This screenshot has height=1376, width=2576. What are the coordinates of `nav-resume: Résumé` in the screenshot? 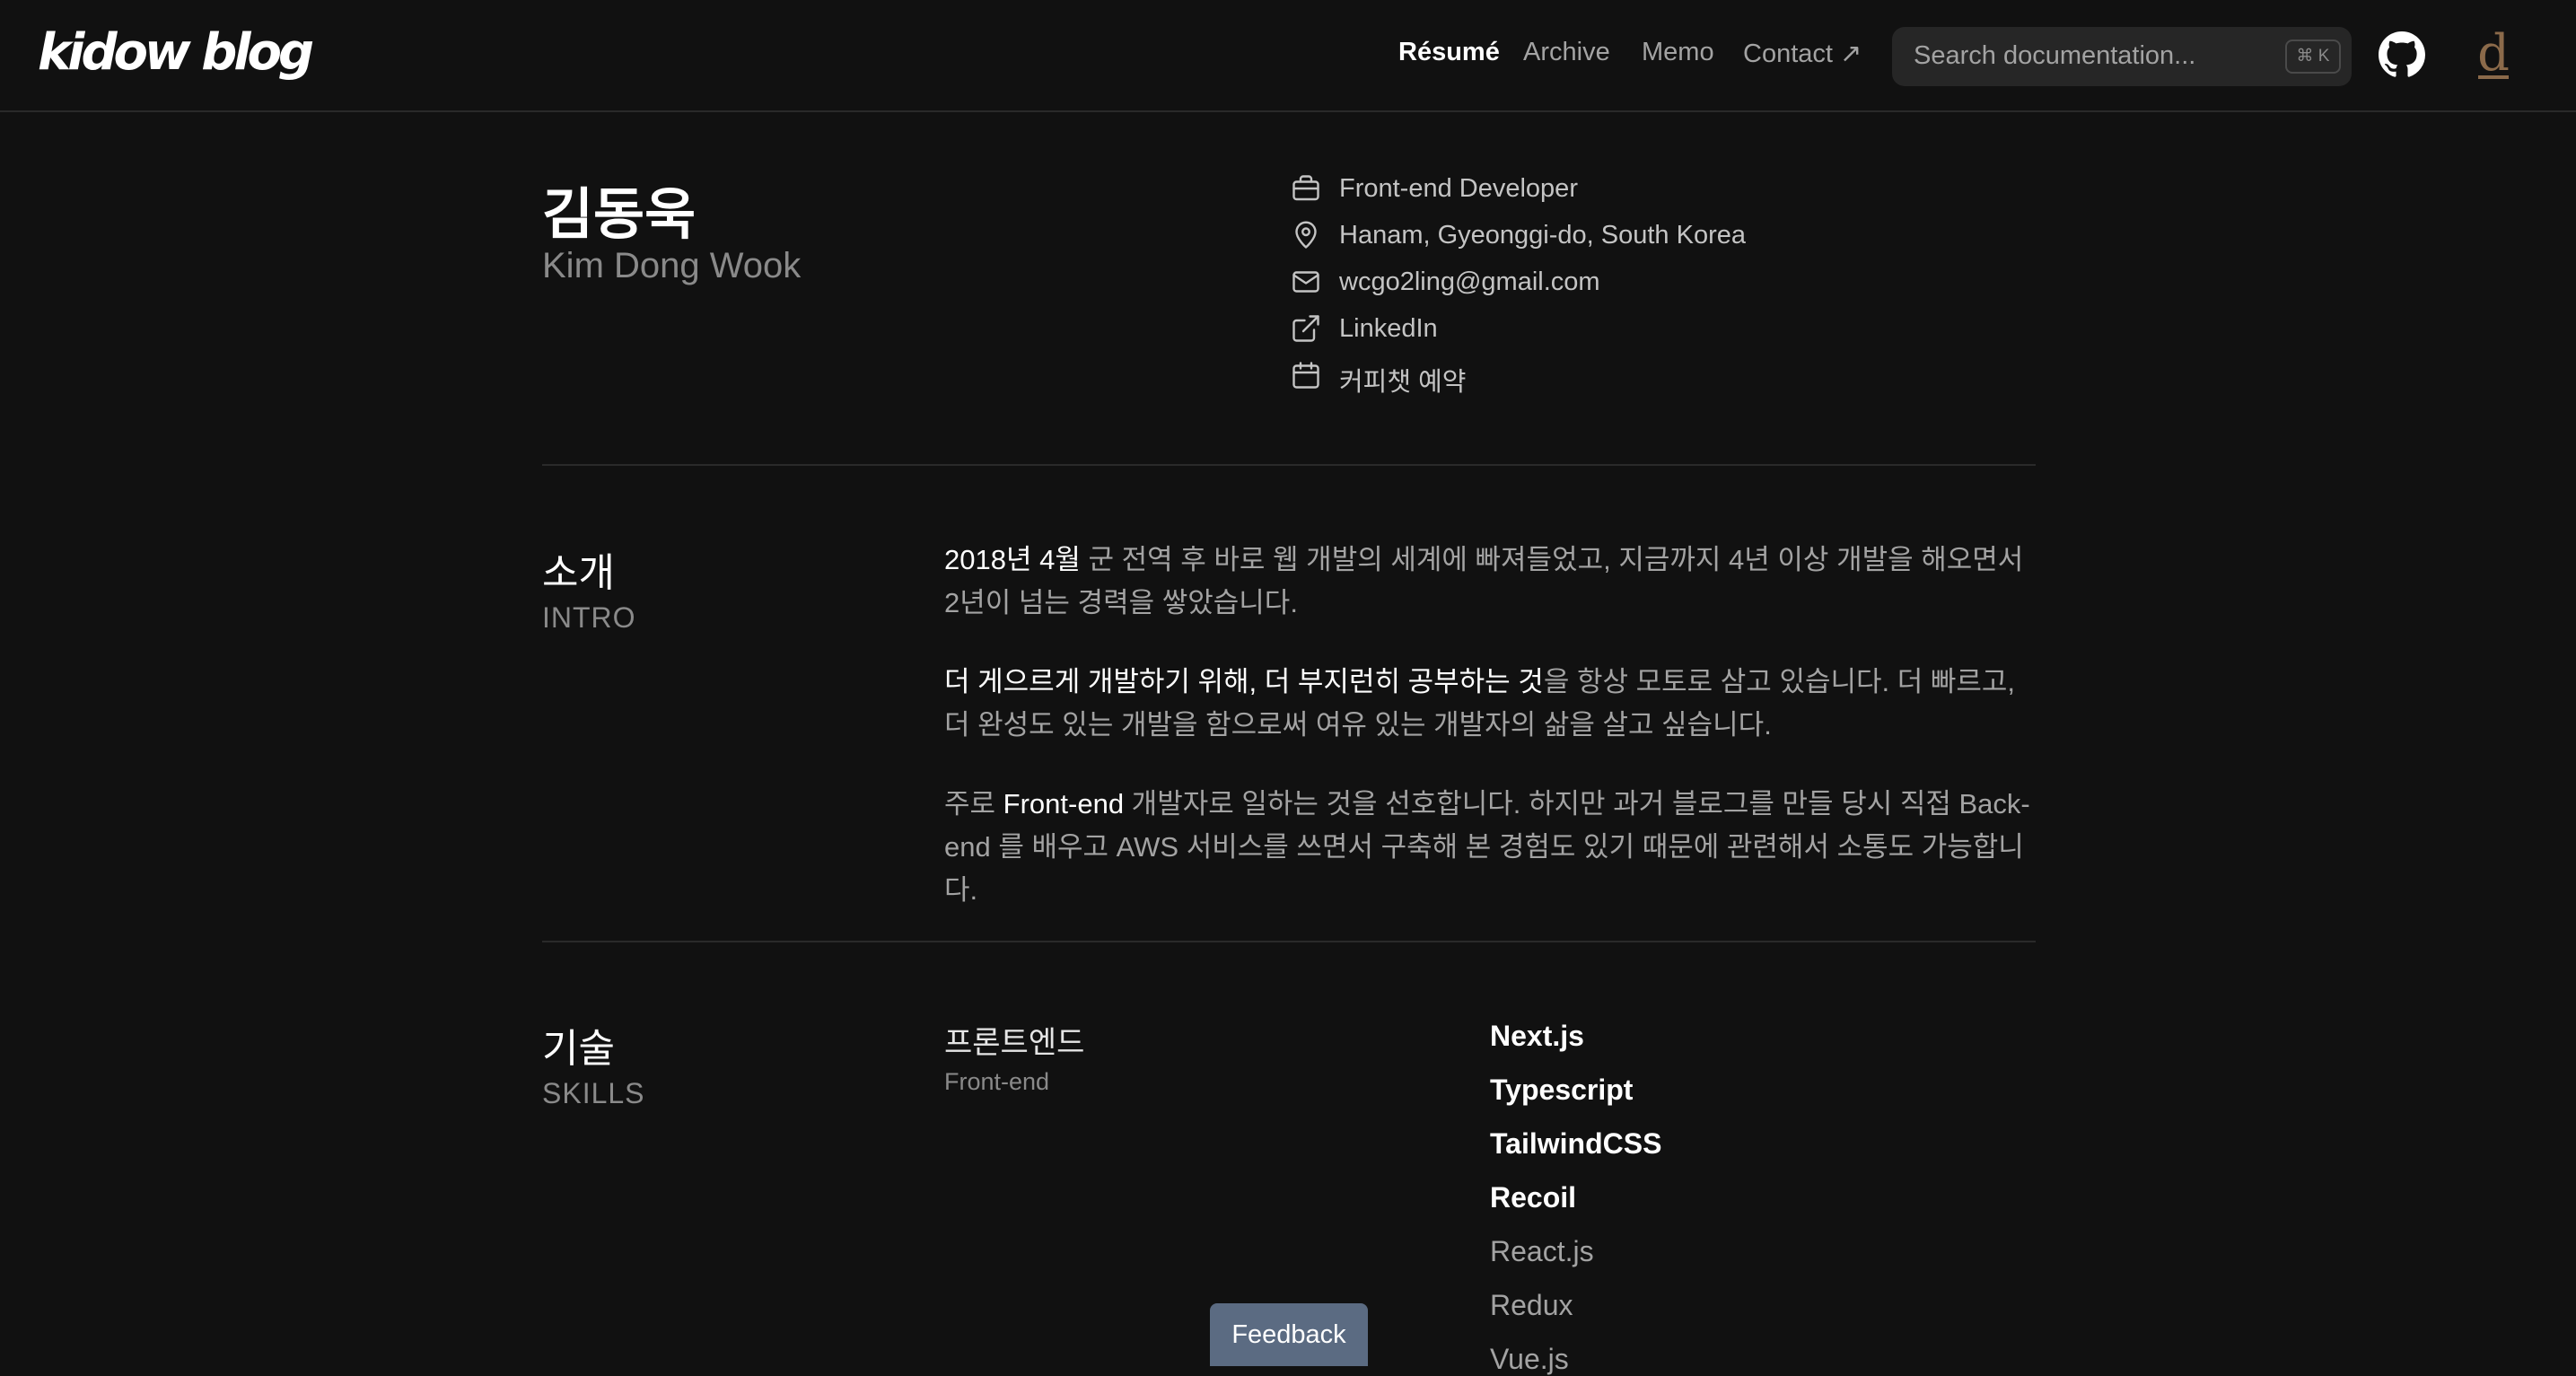 It's located at (1449, 56).